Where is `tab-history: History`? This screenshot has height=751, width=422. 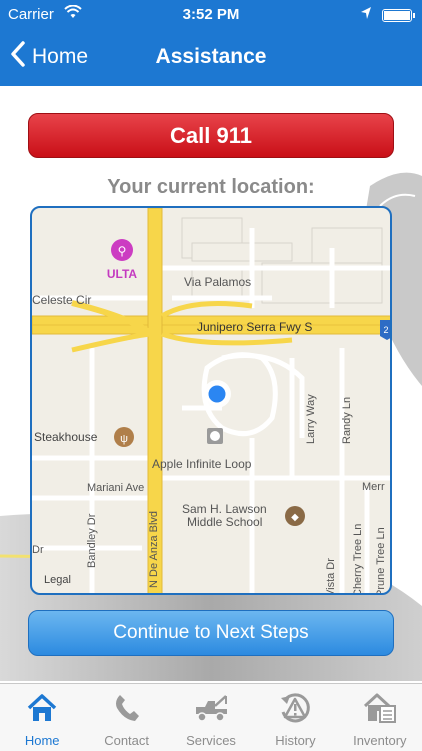
tab-history: History is located at coordinates (295, 717).